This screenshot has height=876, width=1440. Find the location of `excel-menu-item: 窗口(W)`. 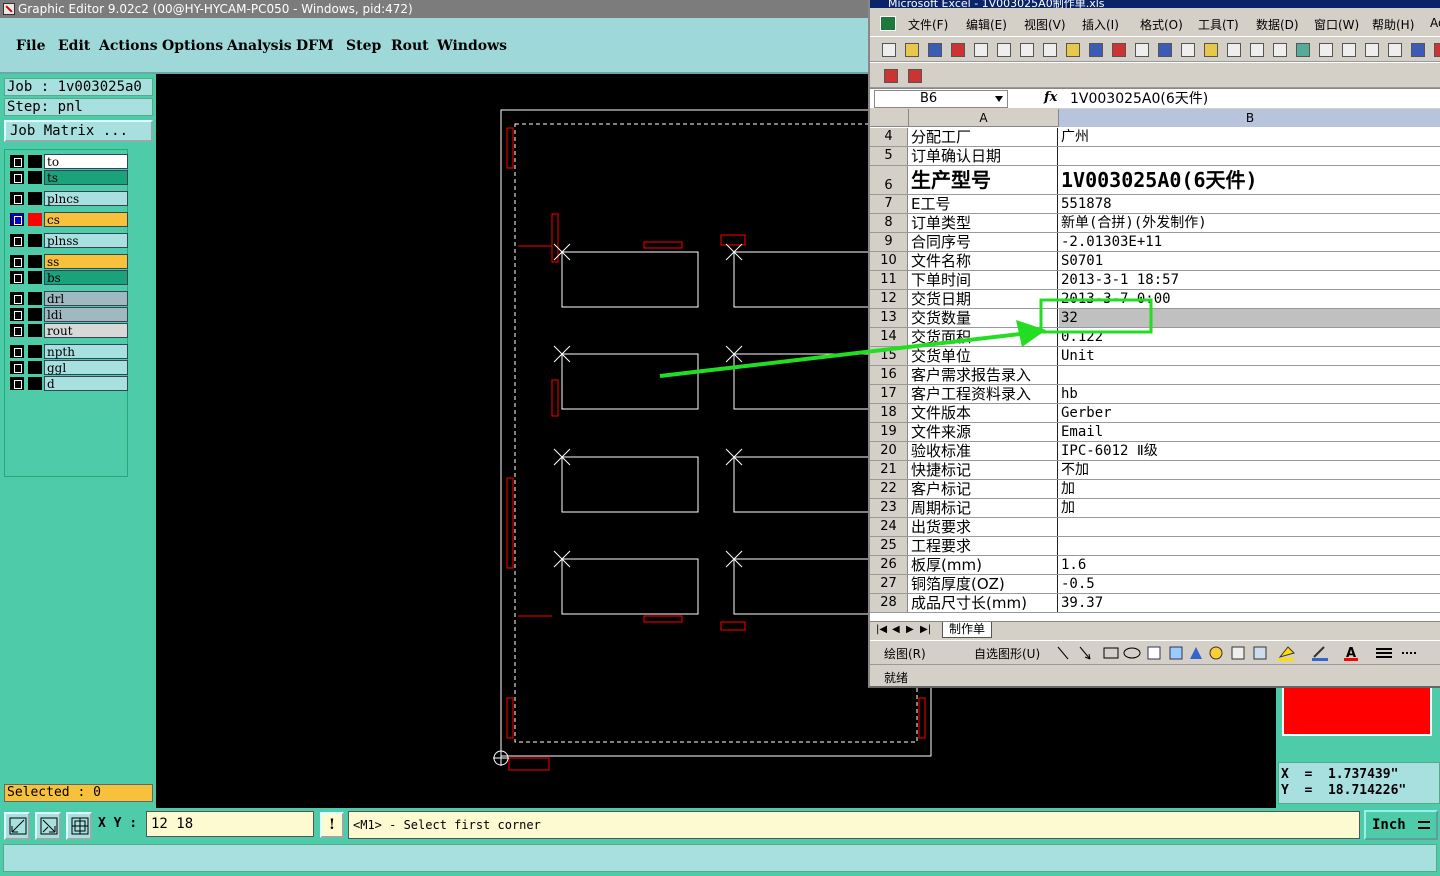

excel-menu-item: 窗口(W) is located at coordinates (1336, 24).